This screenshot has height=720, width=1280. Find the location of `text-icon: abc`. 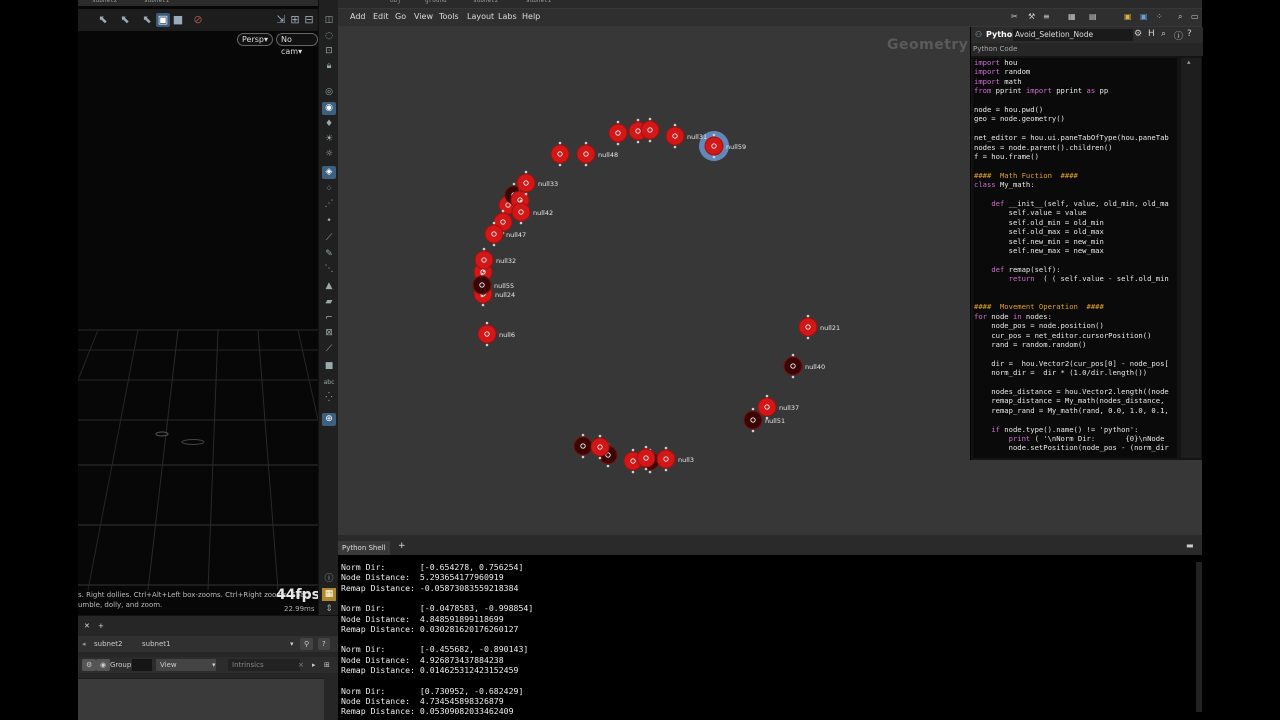

text-icon: abc is located at coordinates (329, 382).